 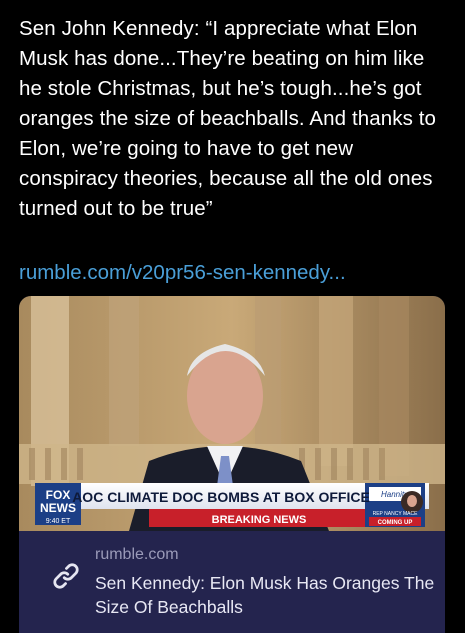 I want to click on coming-up-label: COMING UP, so click(x=395, y=523).